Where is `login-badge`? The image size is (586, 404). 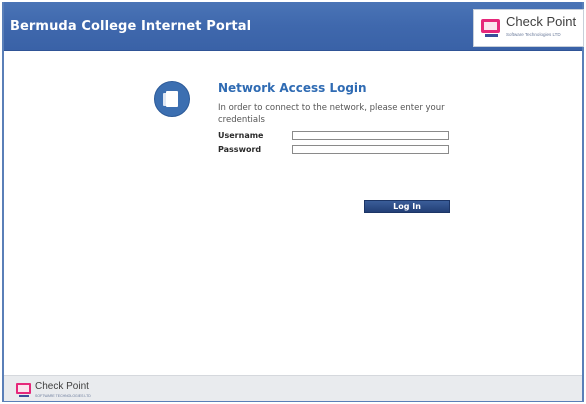 login-badge is located at coordinates (172, 99).